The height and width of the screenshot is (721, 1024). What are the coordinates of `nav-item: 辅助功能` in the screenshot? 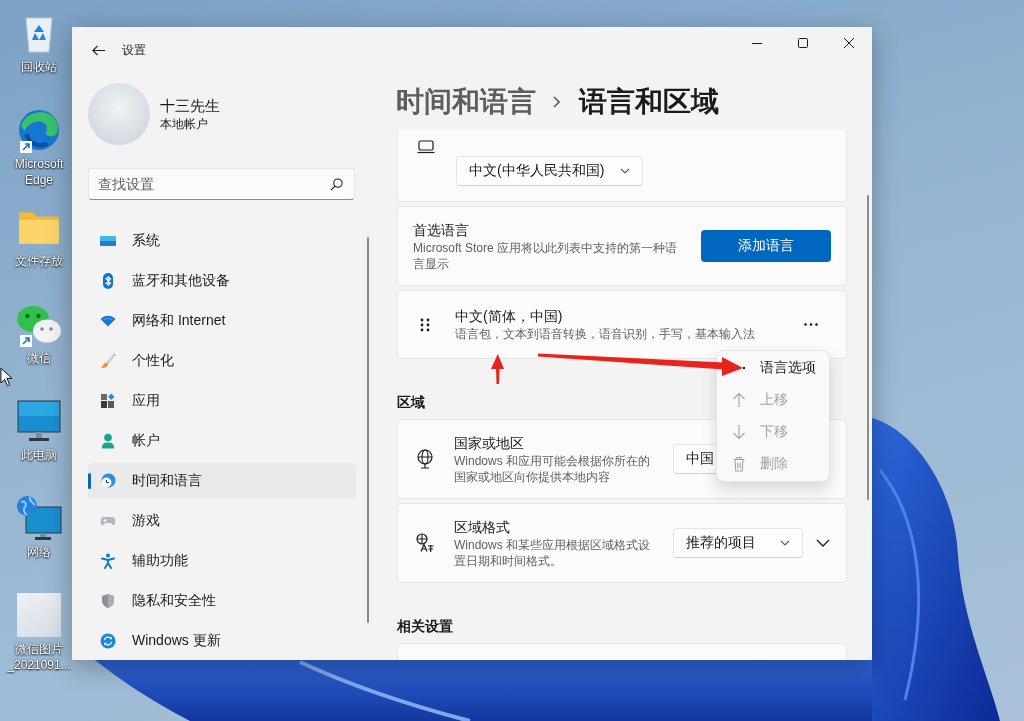 It's located at (222, 561).